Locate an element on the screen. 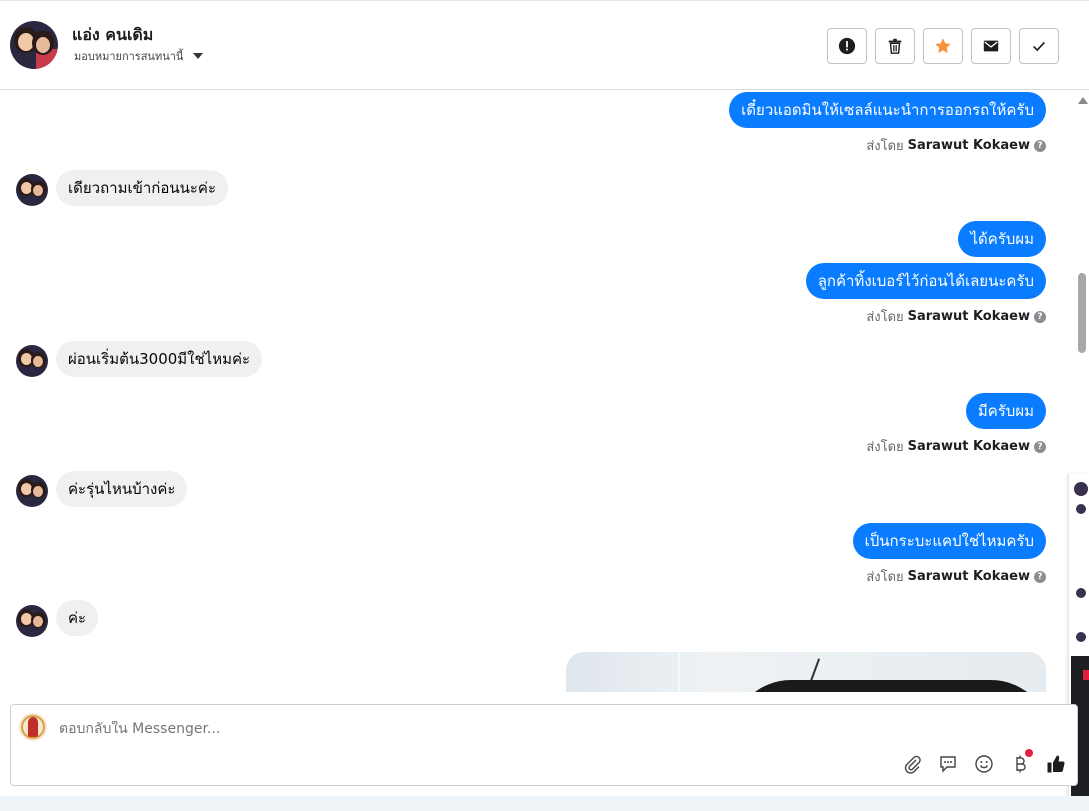 Image resolution: width=1089 pixels, height=811 pixels. composer-tools is located at coordinates (984, 762).